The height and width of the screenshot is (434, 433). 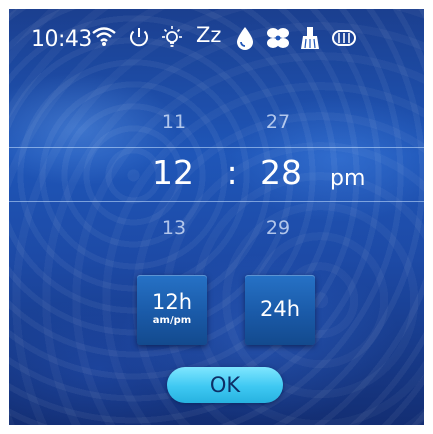 What do you see at coordinates (174, 122) in the screenshot?
I see `hour-prev: 11` at bounding box center [174, 122].